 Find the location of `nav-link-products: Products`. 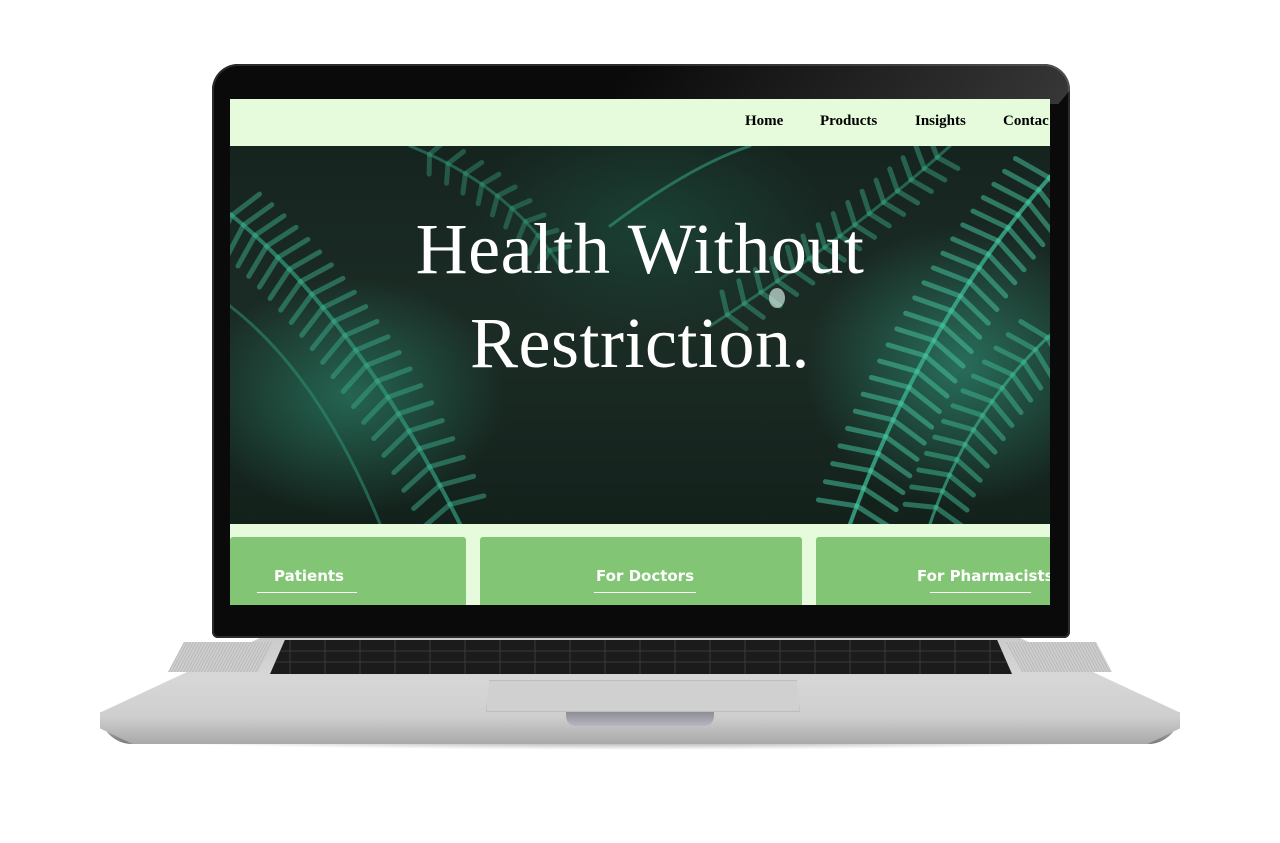

nav-link-products: Products is located at coordinates (848, 121).